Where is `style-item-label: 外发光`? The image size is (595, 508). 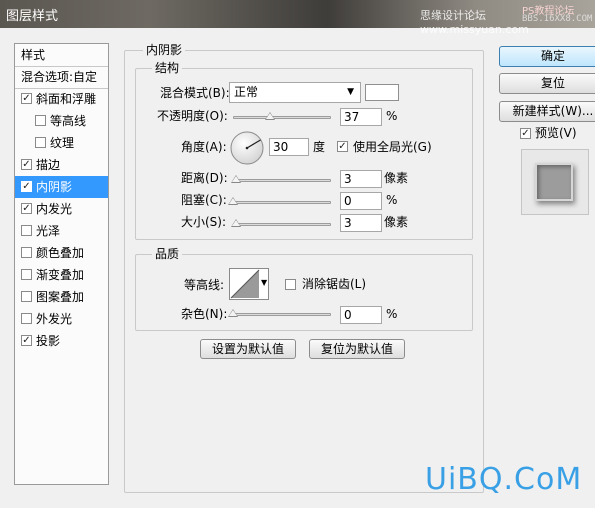 style-item-label: 外发光 is located at coordinates (54, 319).